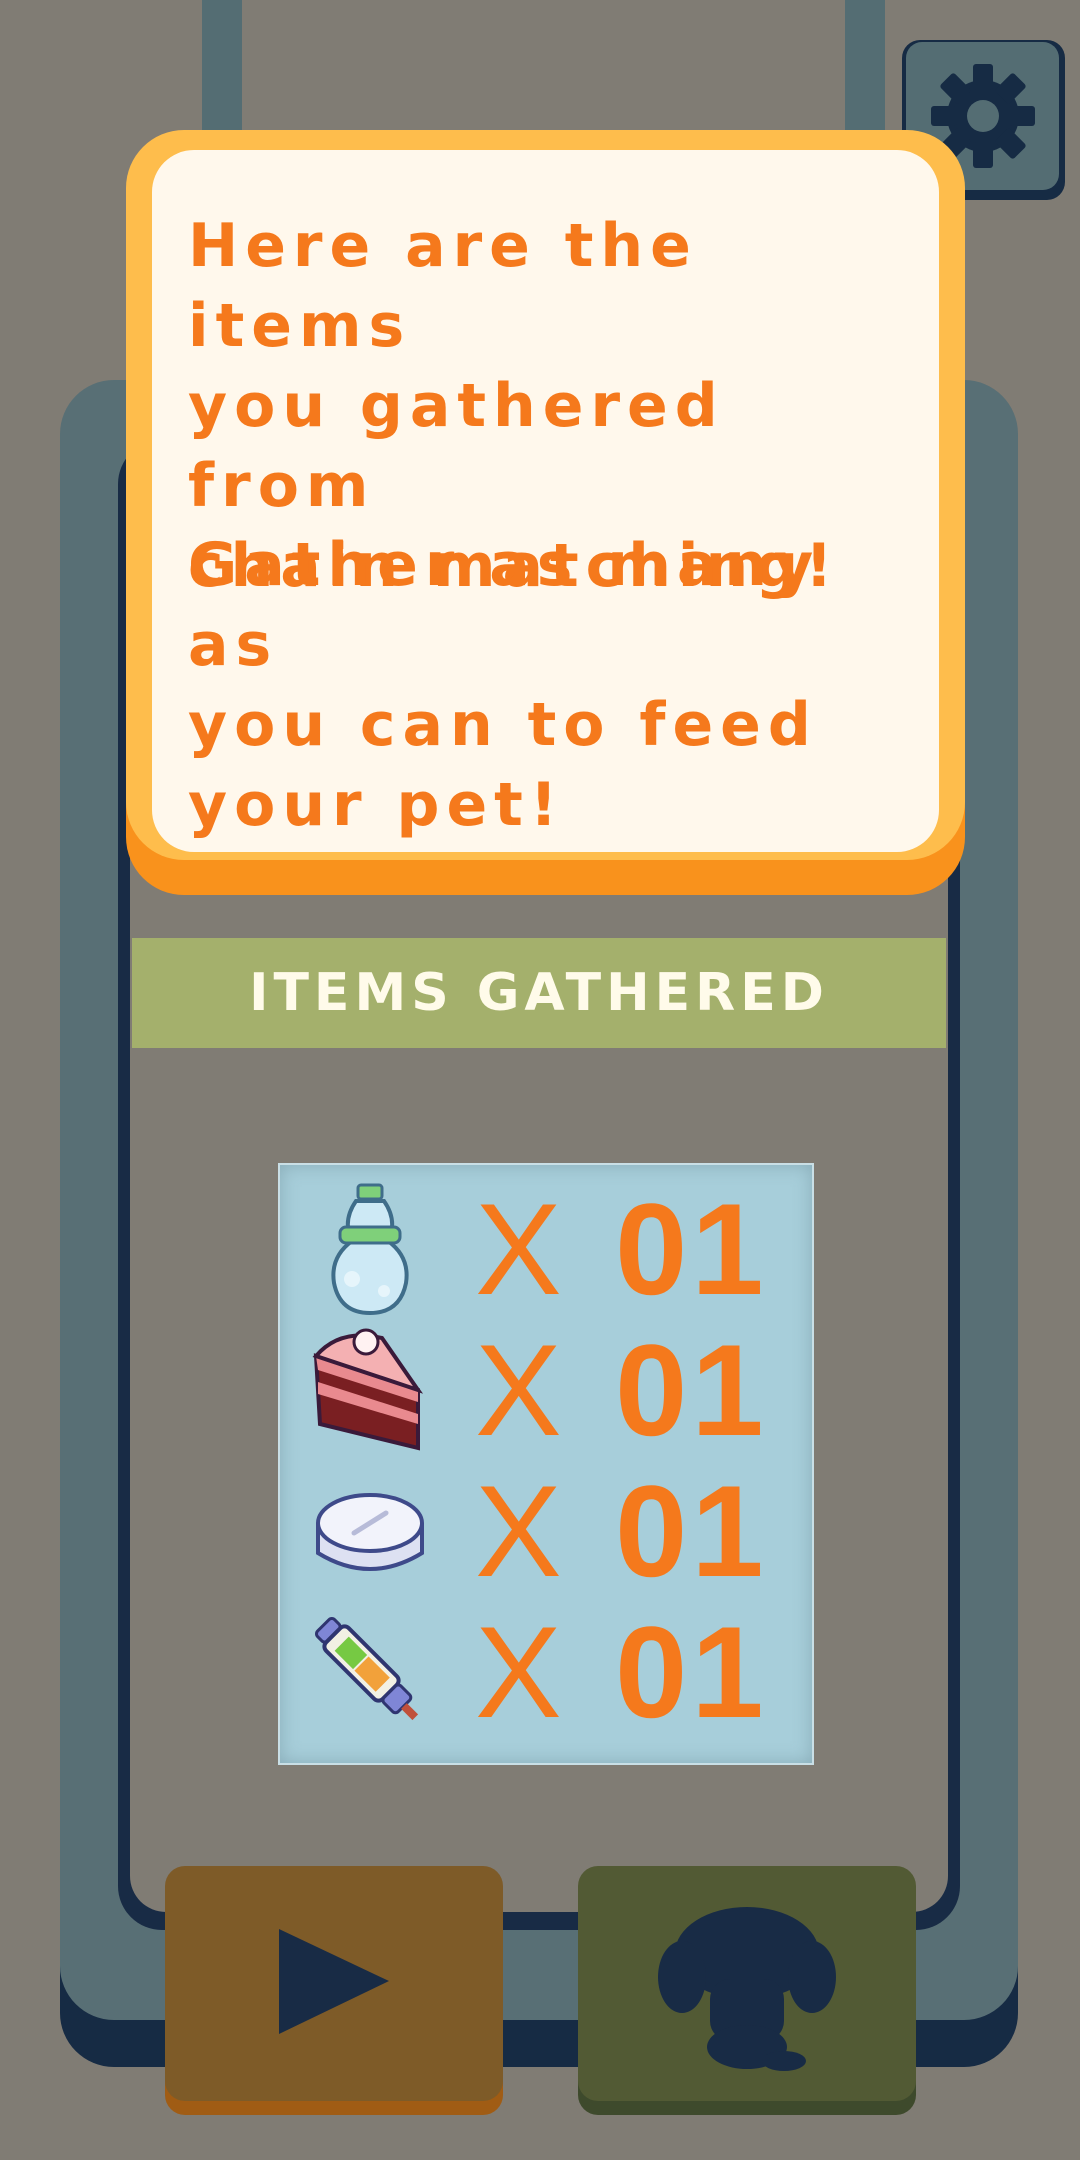 The width and height of the screenshot is (1080, 2160). I want to click on items-gathered-title: ITEMS GATHERED, so click(539, 993).